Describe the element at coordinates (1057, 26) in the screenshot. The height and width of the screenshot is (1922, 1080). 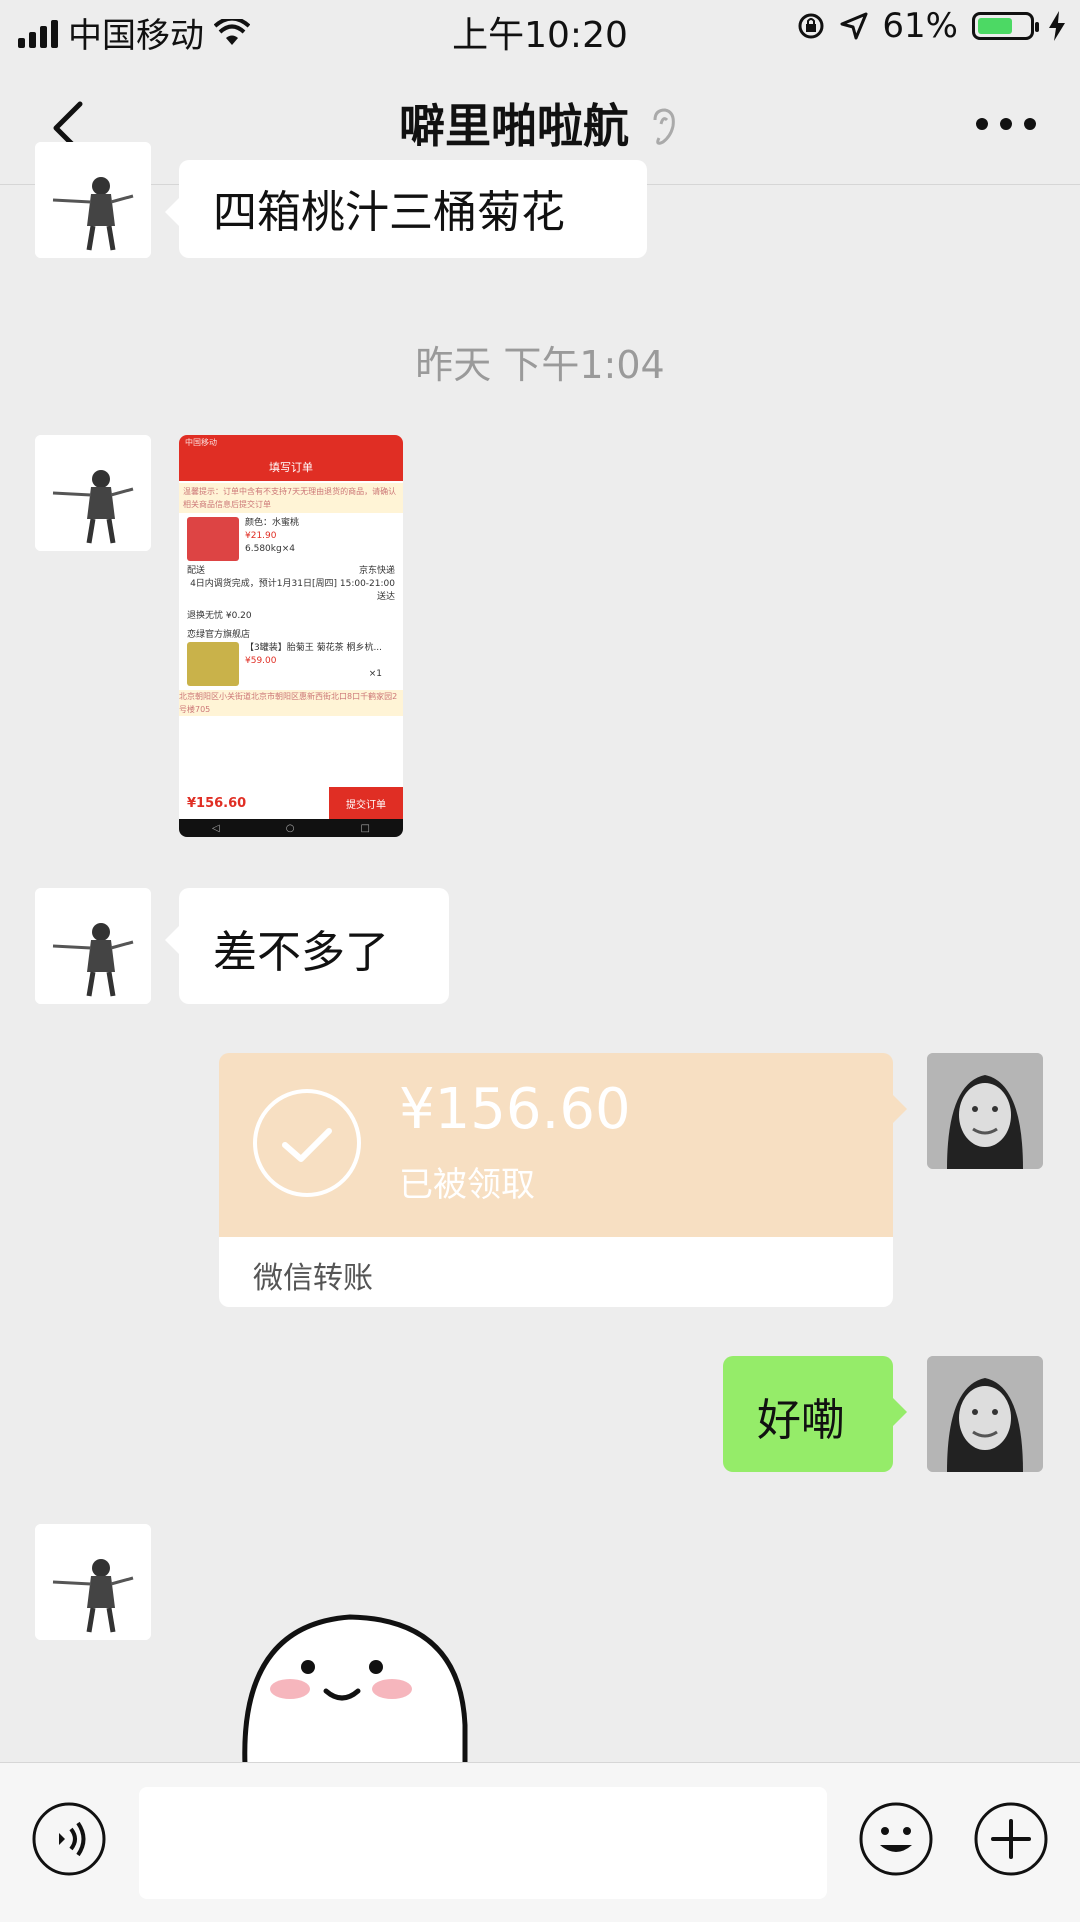
I see `charging-icon` at that location.